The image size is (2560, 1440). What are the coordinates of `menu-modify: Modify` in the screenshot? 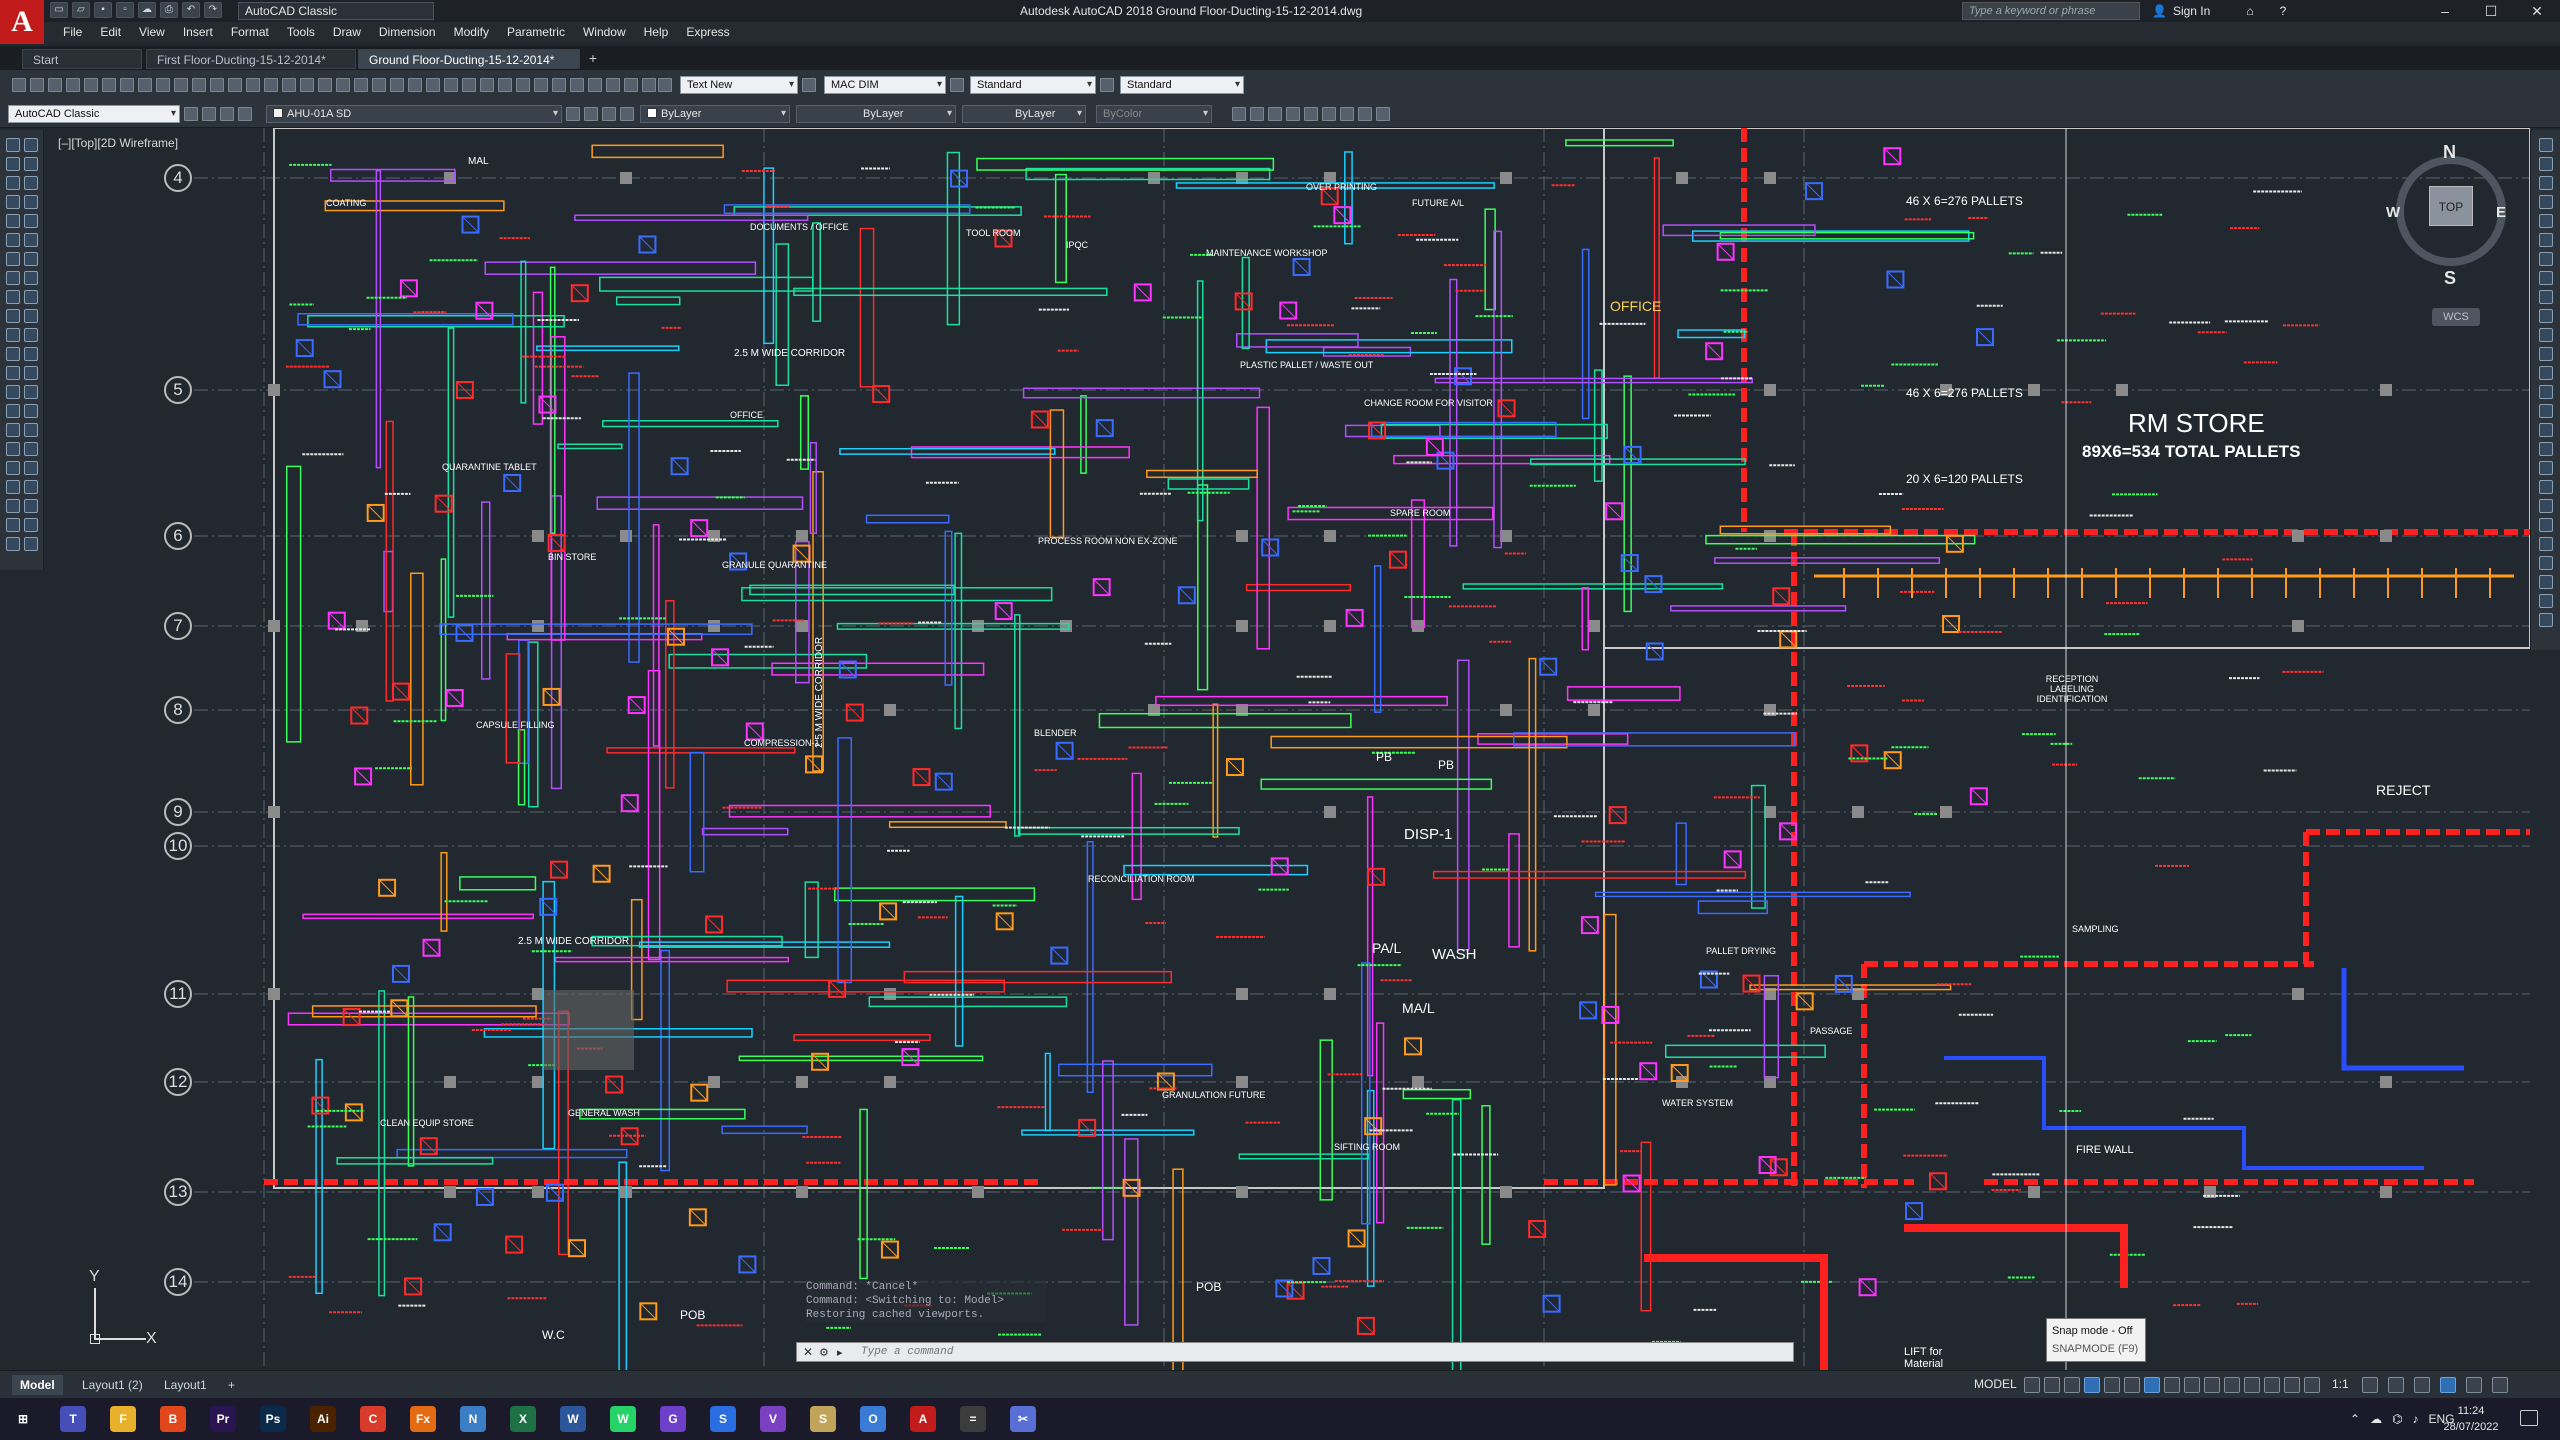 It's located at (471, 32).